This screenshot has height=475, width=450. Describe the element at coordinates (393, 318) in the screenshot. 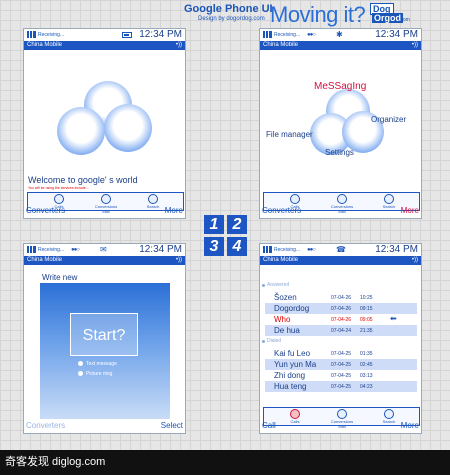

I see `arrow-left-icon: ⬅` at that location.